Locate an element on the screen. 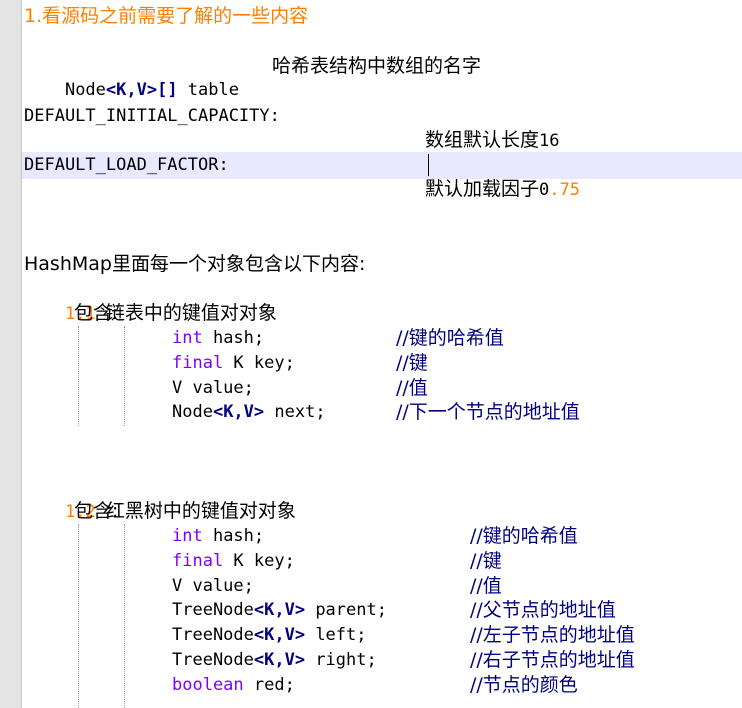  s2-comment-parent: //父节点的地址值 is located at coordinates (543, 610).